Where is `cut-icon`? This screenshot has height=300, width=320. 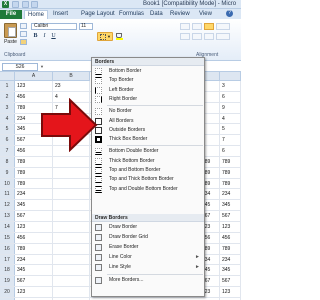 cut-icon is located at coordinates (23, 26).